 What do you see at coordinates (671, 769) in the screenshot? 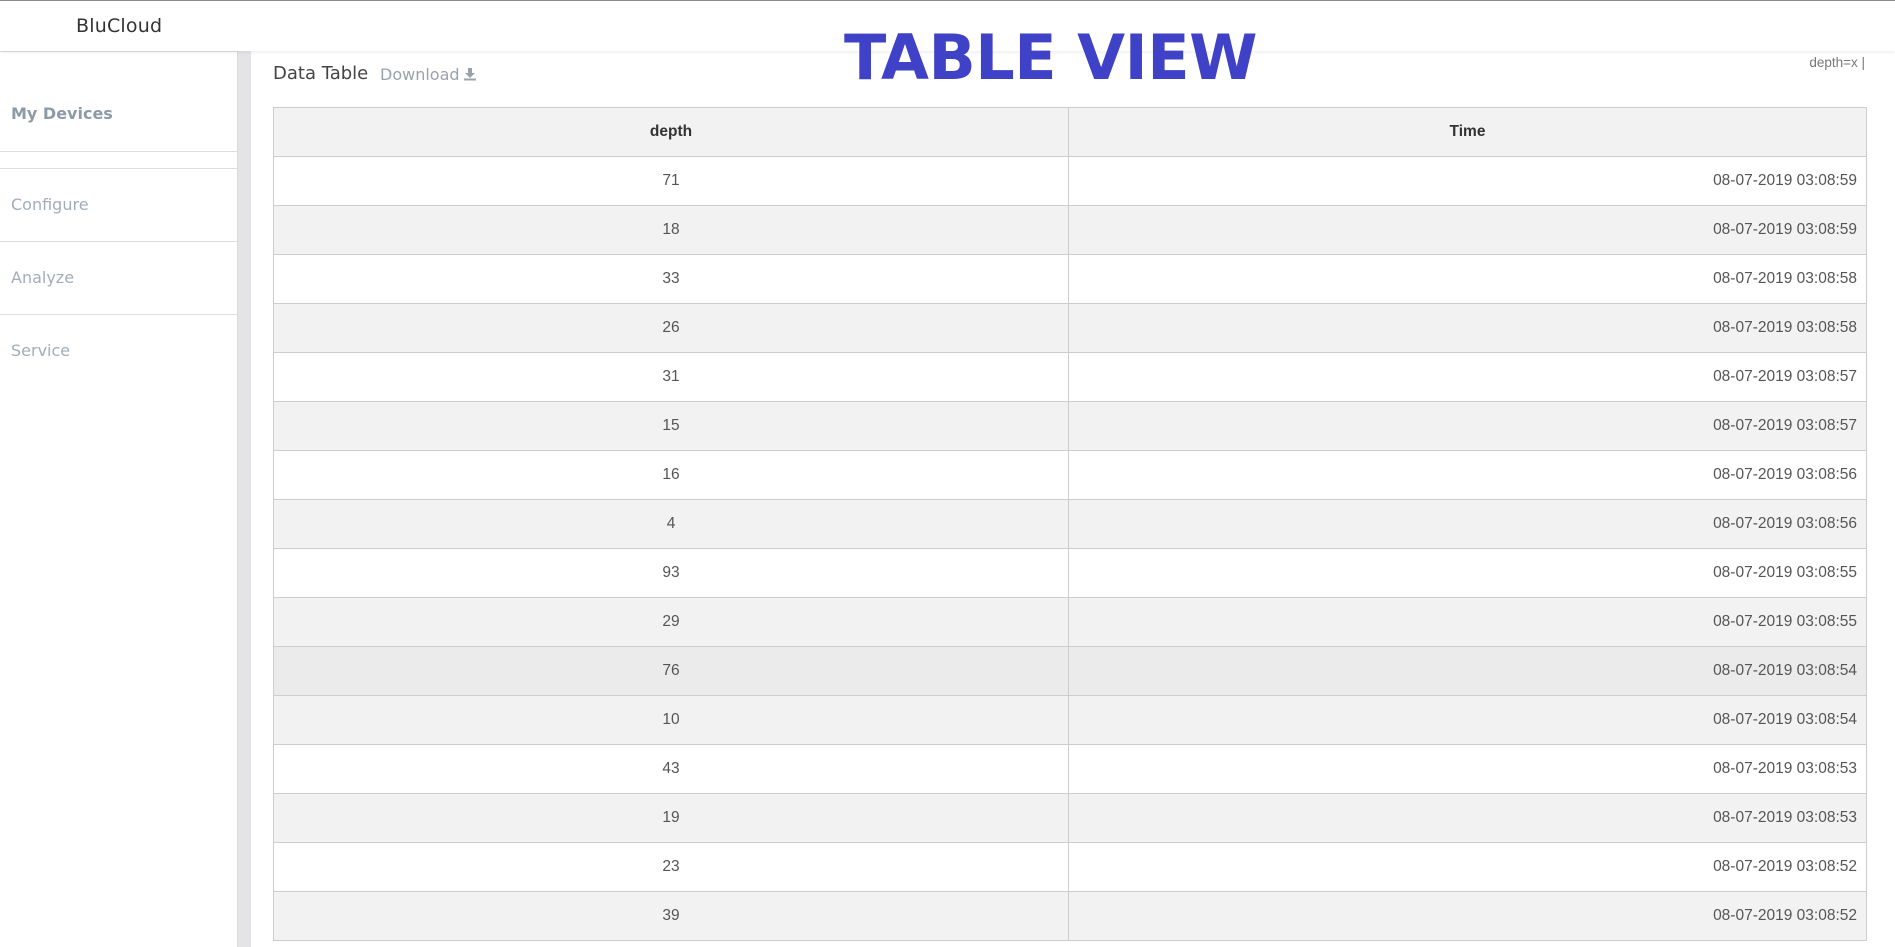
I see `cell-depth: 43` at bounding box center [671, 769].